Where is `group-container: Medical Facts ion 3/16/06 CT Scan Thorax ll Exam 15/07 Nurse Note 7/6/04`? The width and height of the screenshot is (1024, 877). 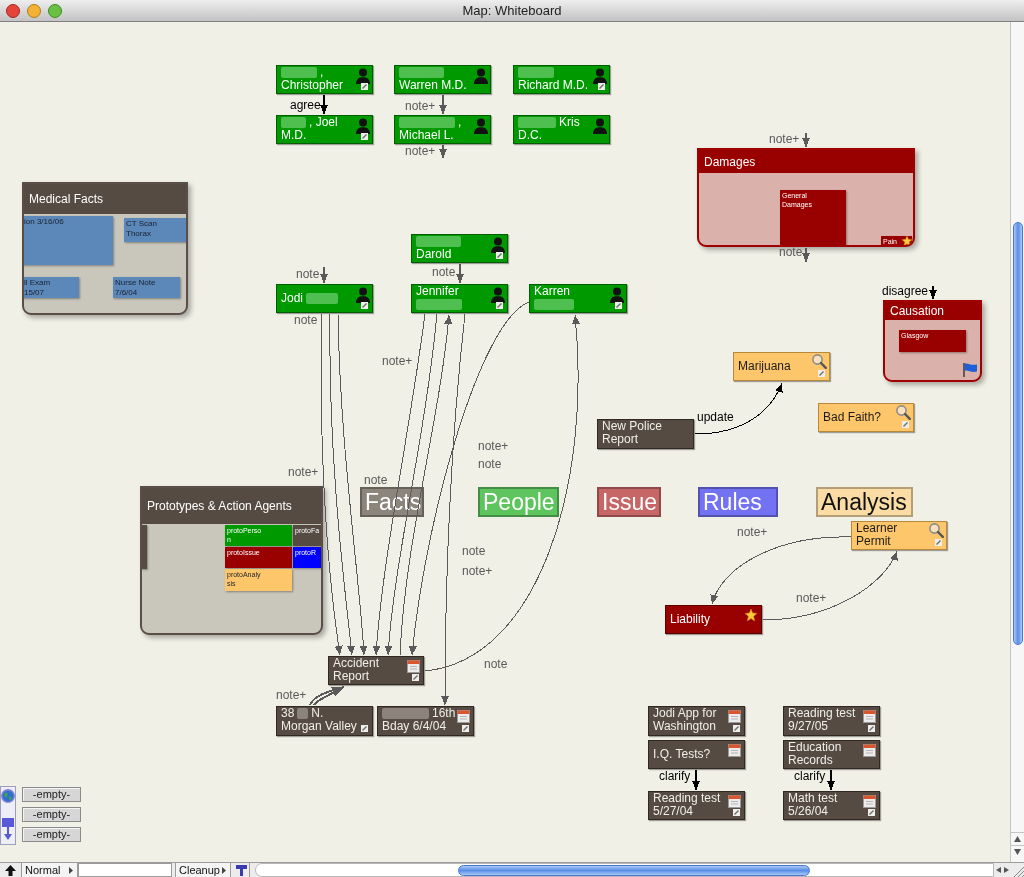
group-container: Medical Facts ion 3/16/06 CT Scan Thorax ll Exam 15/07 Nurse Note 7/6/04 is located at coordinates (105, 248).